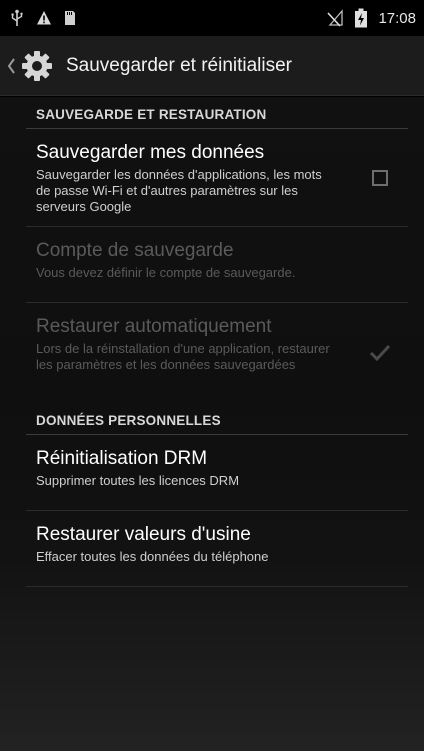 Image resolution: width=424 pixels, height=751 pixels. Describe the element at coordinates (138, 480) in the screenshot. I see `item-summary: Supprimer toutes les licences DRM` at that location.